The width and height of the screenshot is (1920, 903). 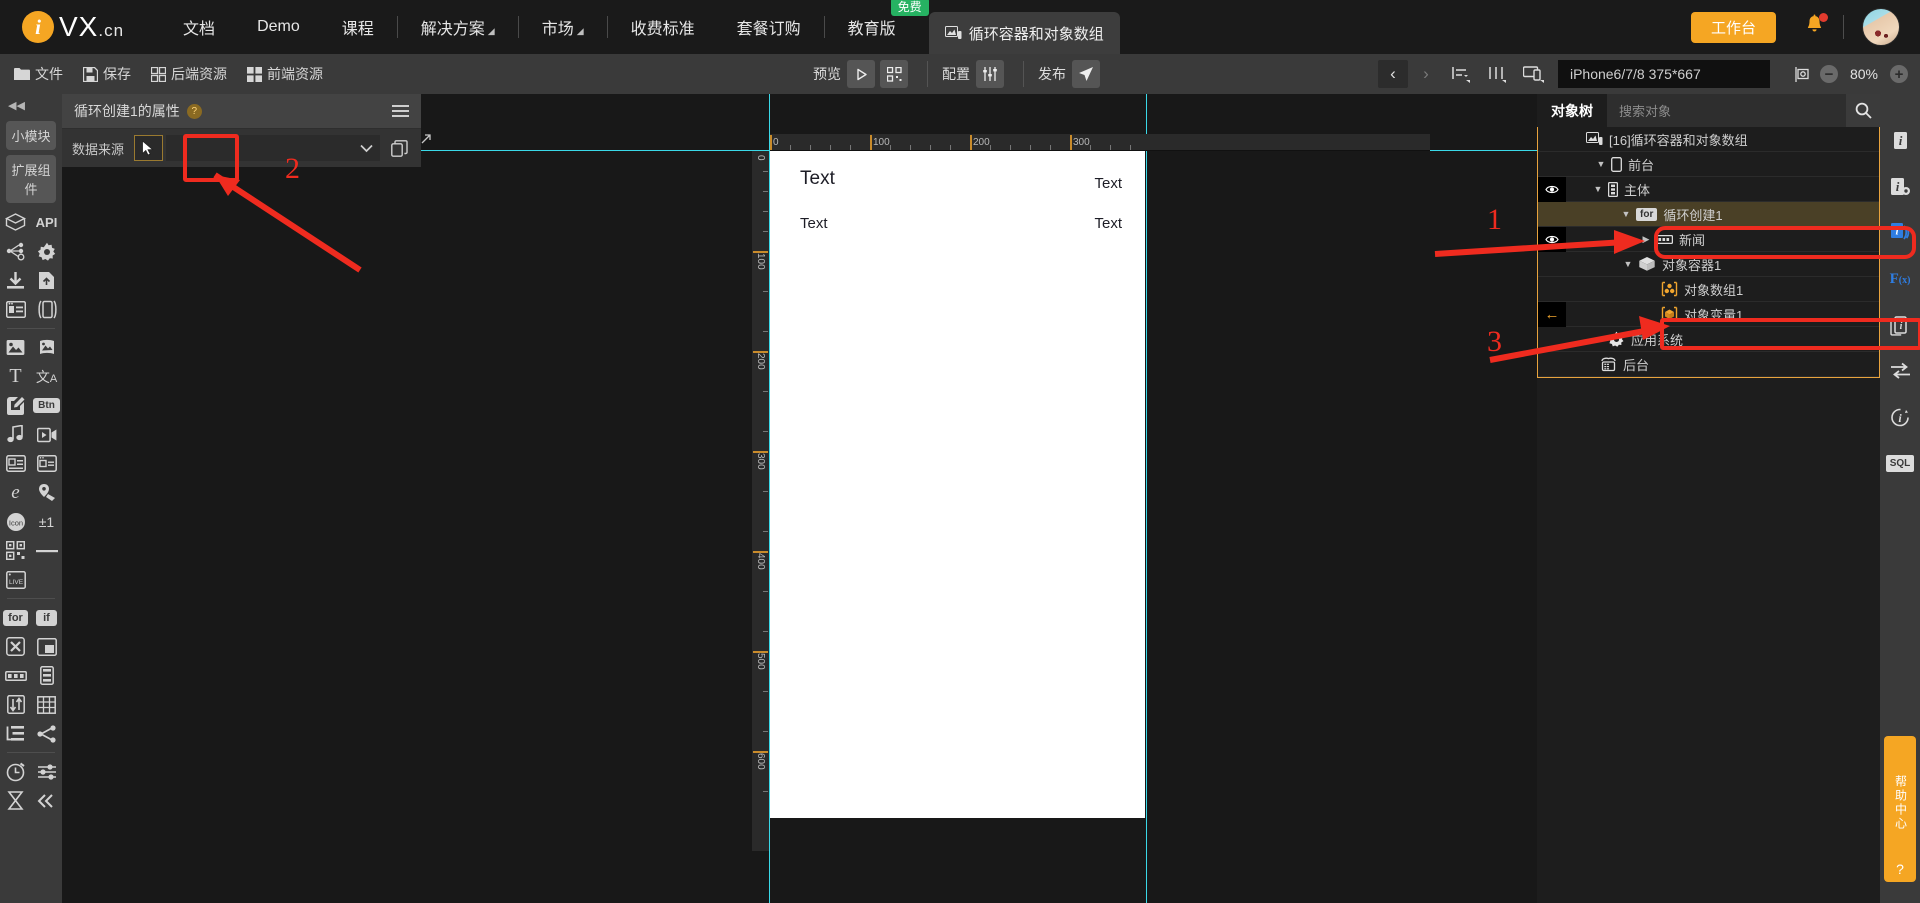 What do you see at coordinates (46, 646) in the screenshot?
I see `container-icon` at bounding box center [46, 646].